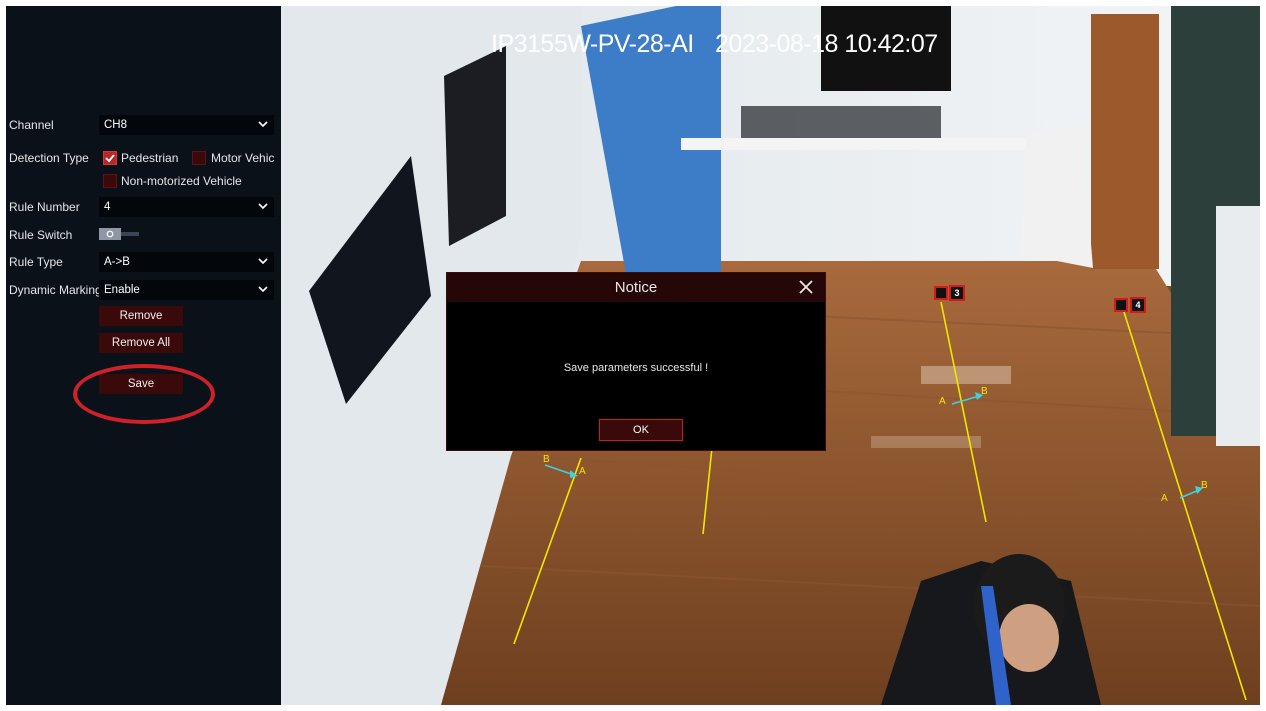  What do you see at coordinates (36, 262) in the screenshot?
I see `rule-type-label: Rule Type` at bounding box center [36, 262].